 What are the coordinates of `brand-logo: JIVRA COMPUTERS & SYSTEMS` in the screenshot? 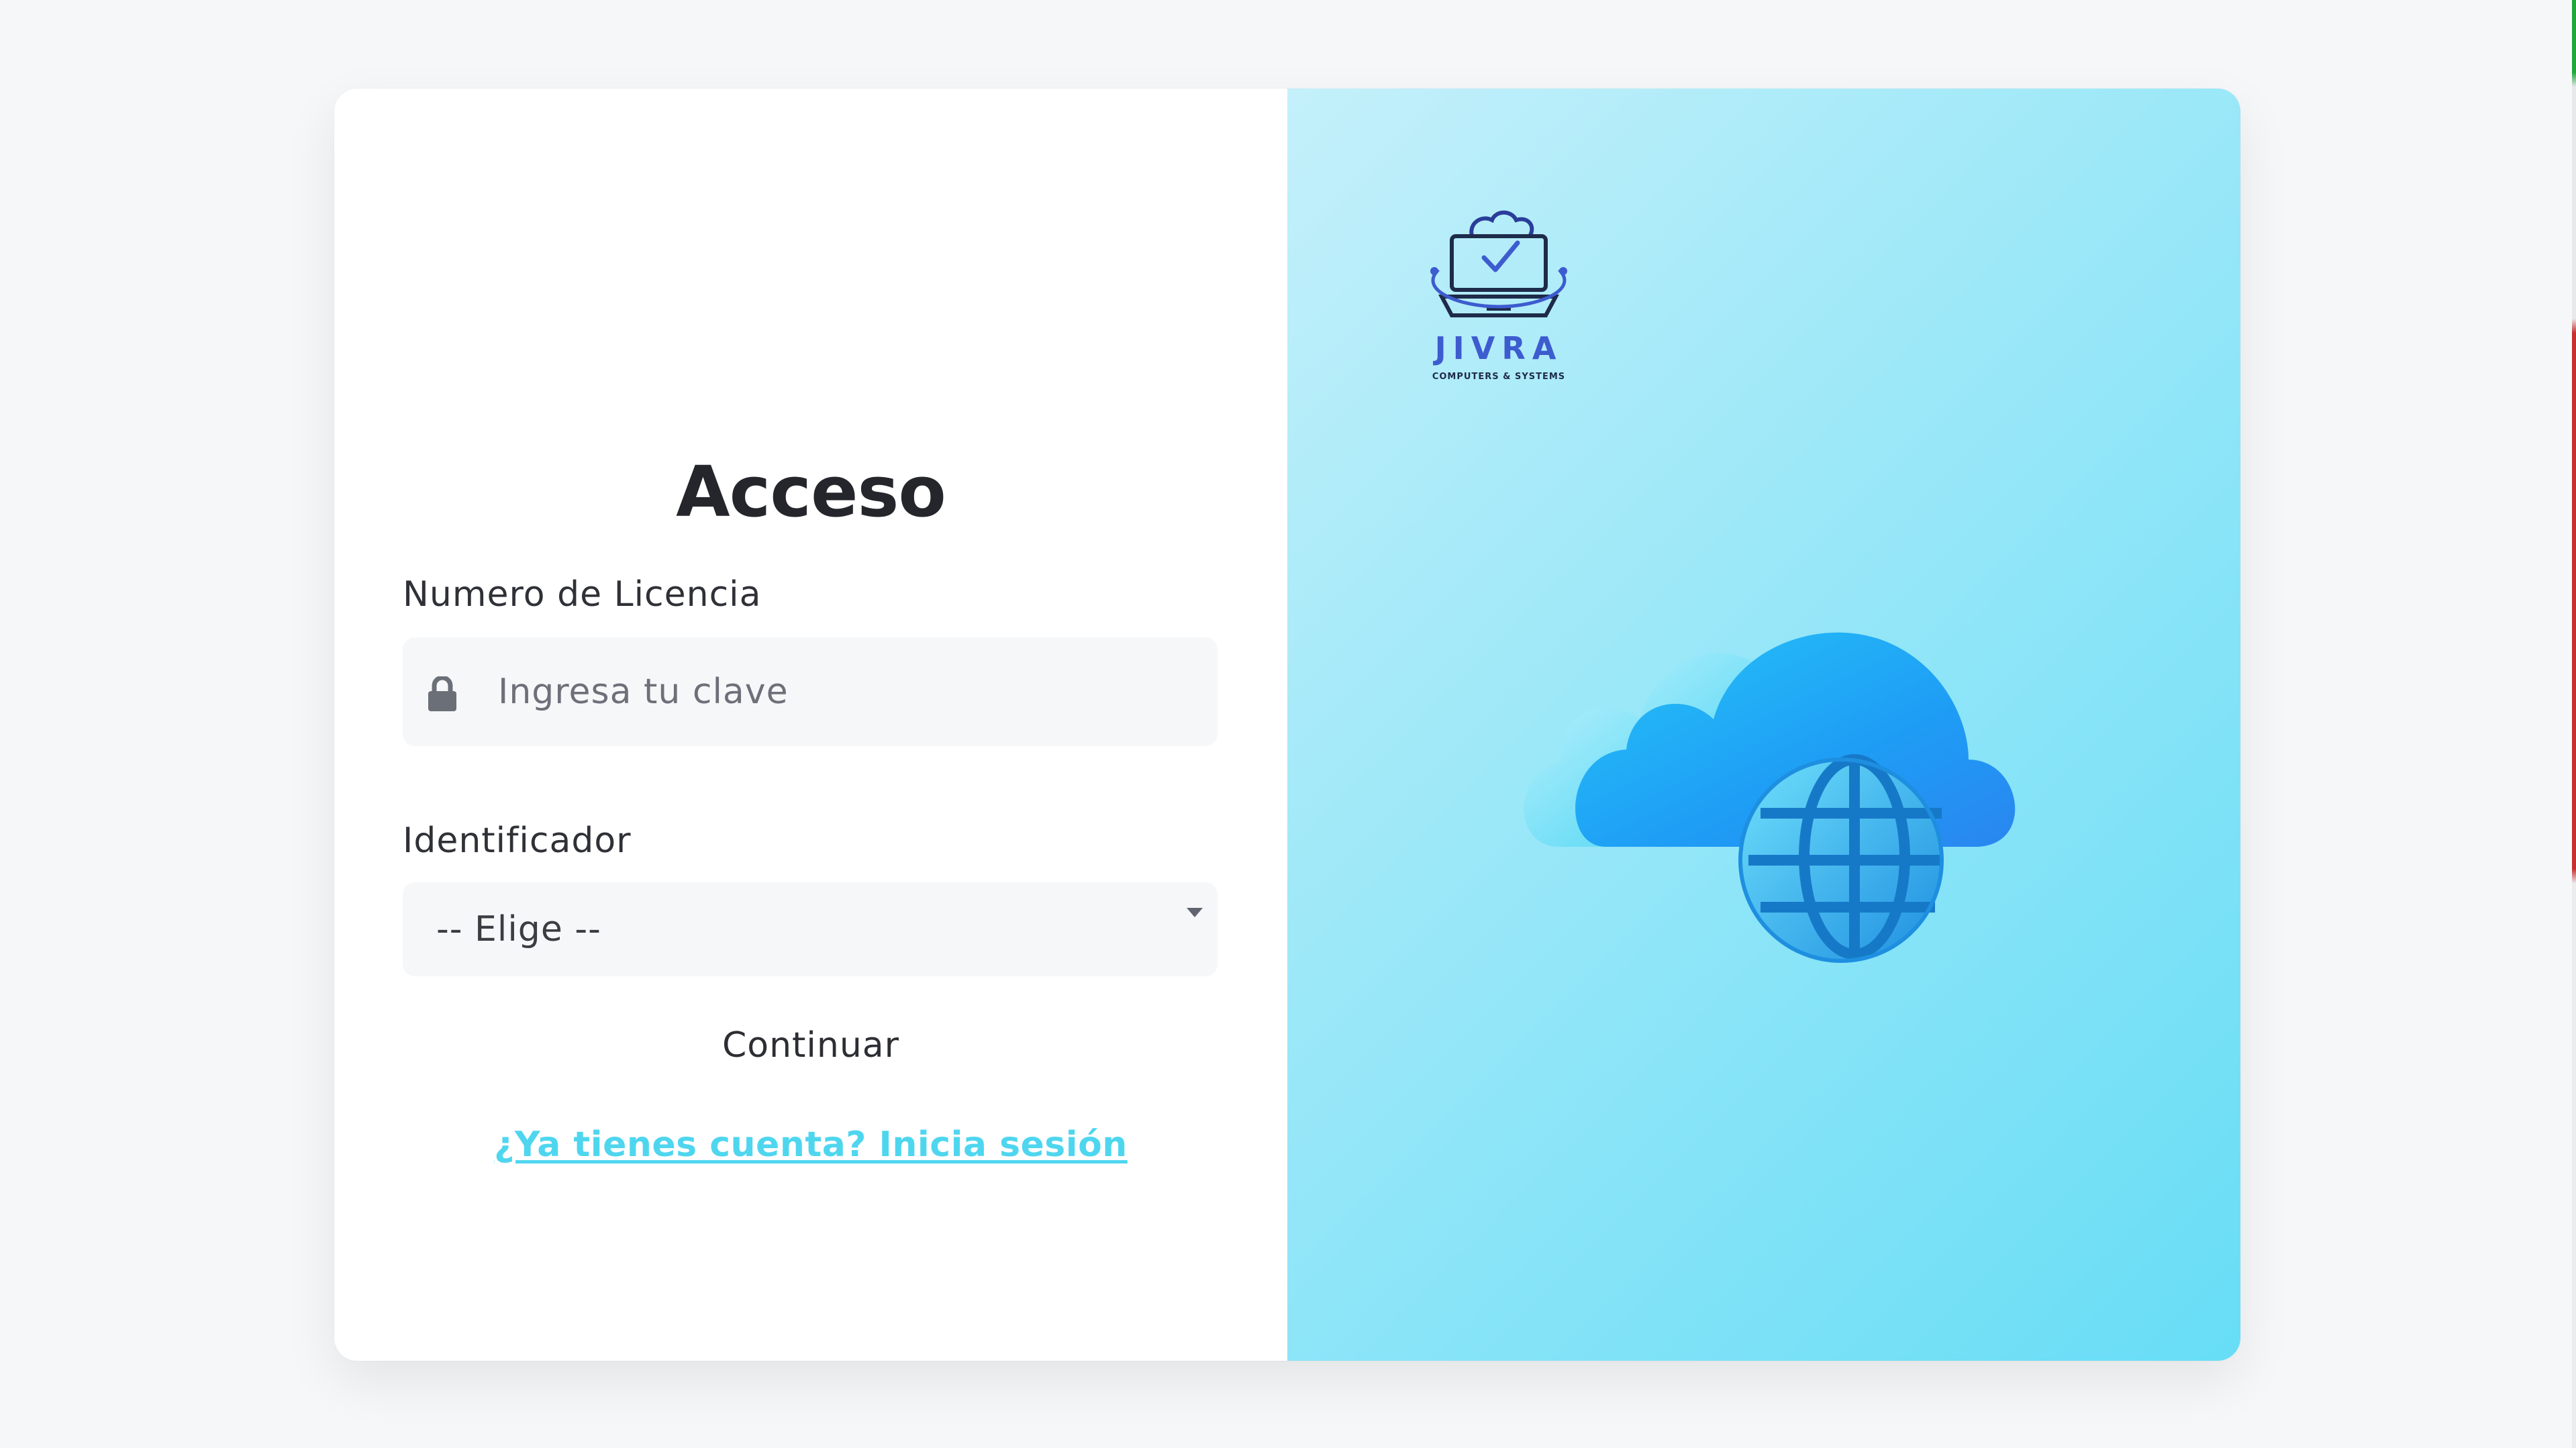 It's located at (1499, 296).